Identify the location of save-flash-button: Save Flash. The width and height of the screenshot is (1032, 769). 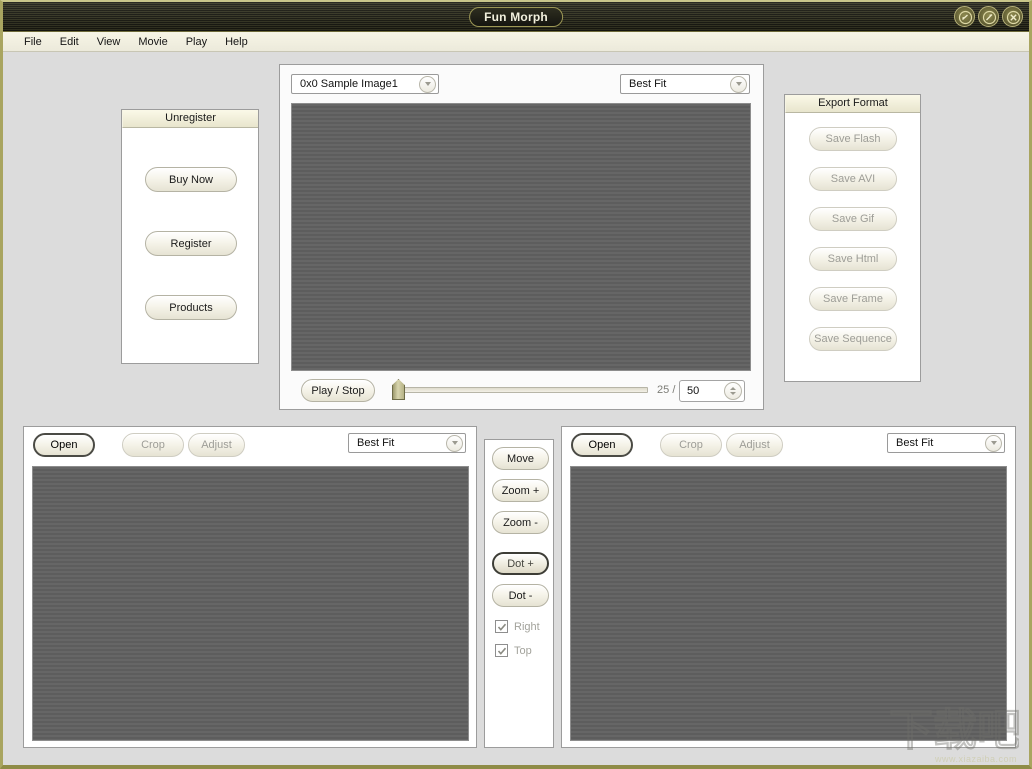
(853, 139).